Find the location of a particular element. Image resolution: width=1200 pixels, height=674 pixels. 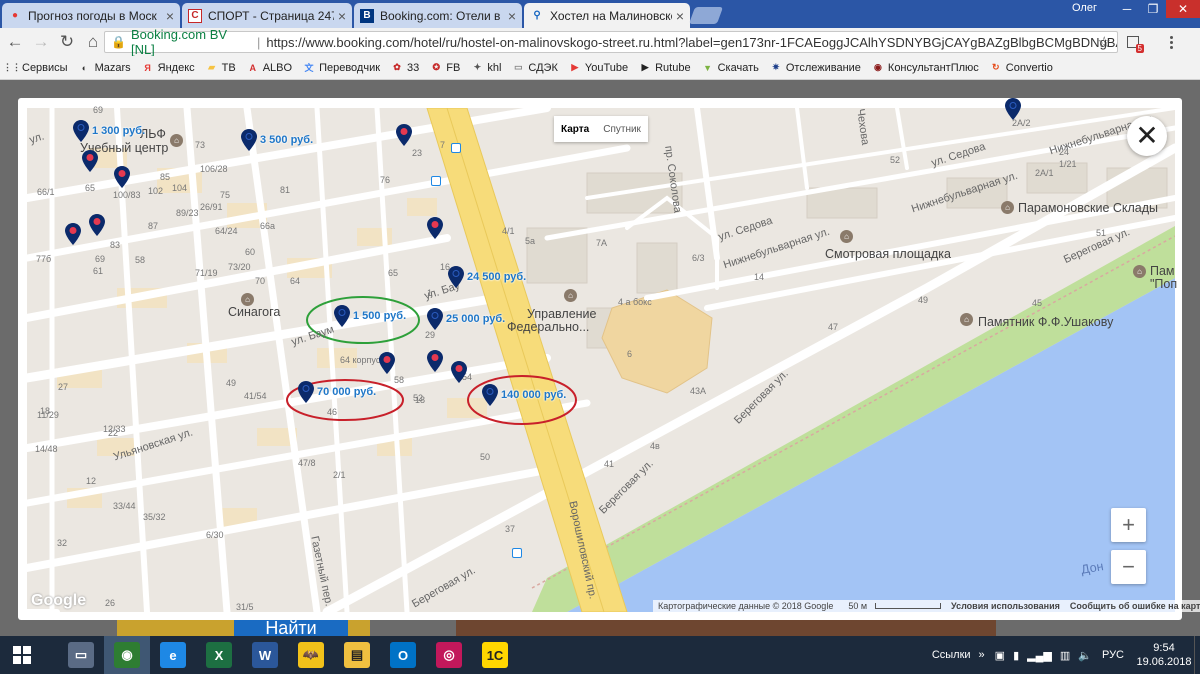

bookmark-star-icon: ☆ is located at coordinates (1104, 42).